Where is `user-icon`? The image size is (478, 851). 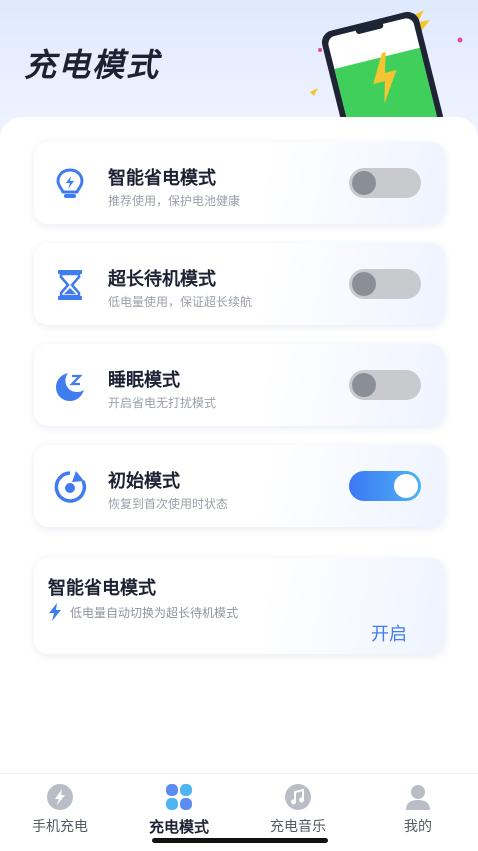
user-icon is located at coordinates (418, 797).